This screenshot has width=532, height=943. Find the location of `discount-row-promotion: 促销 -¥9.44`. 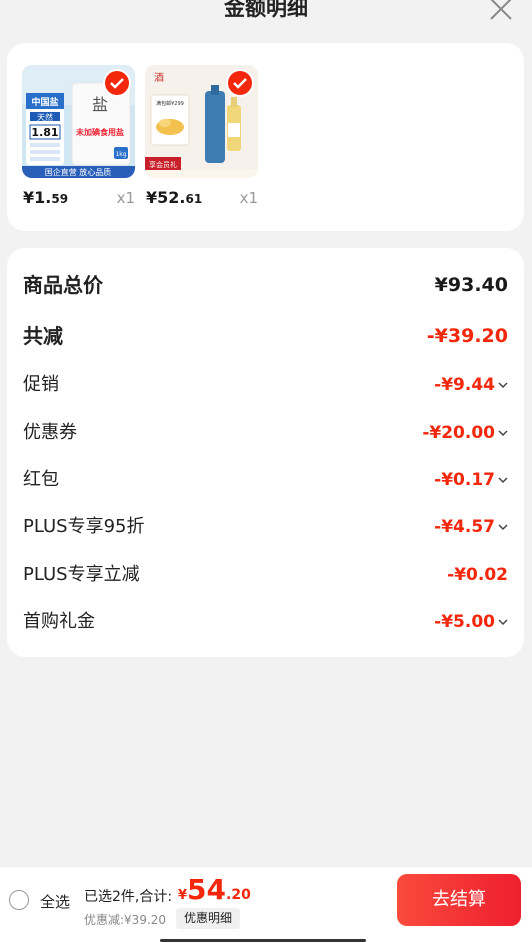

discount-row-promotion: 促销 -¥9.44 is located at coordinates (265, 385).